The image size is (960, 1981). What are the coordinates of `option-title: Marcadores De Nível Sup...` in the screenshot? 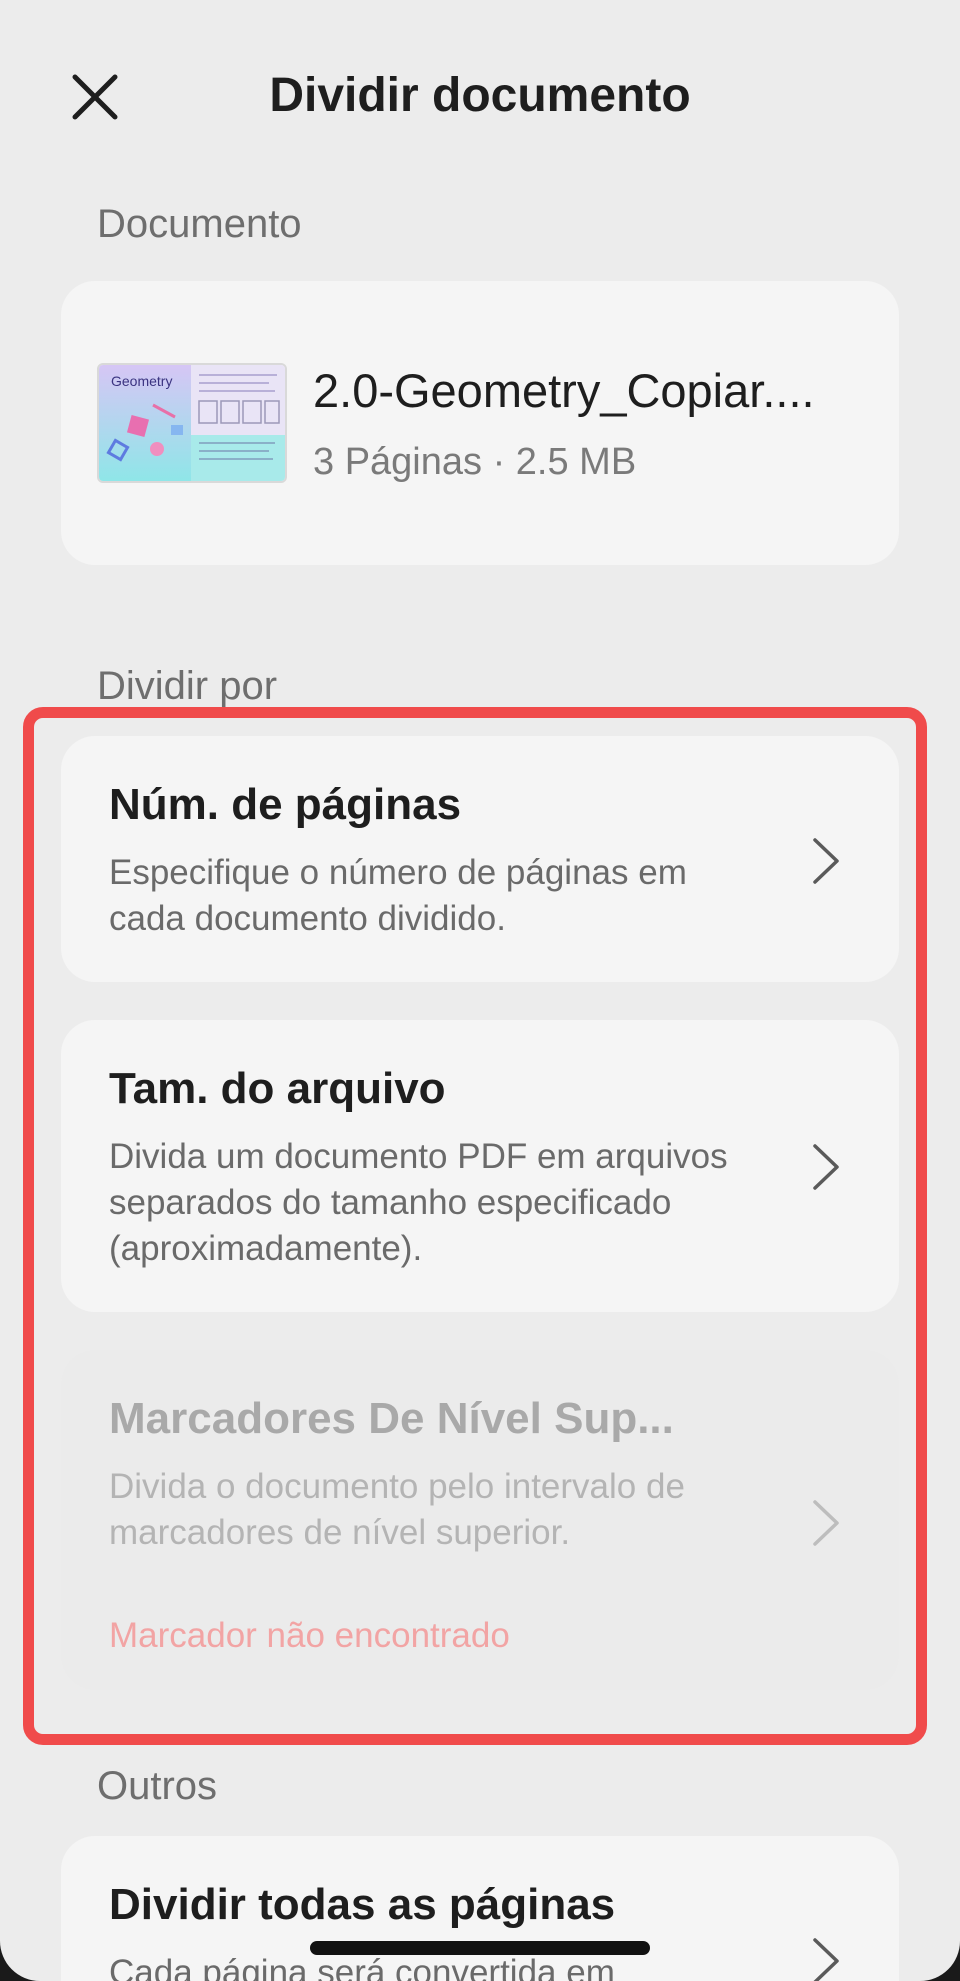 It's located at (391, 1418).